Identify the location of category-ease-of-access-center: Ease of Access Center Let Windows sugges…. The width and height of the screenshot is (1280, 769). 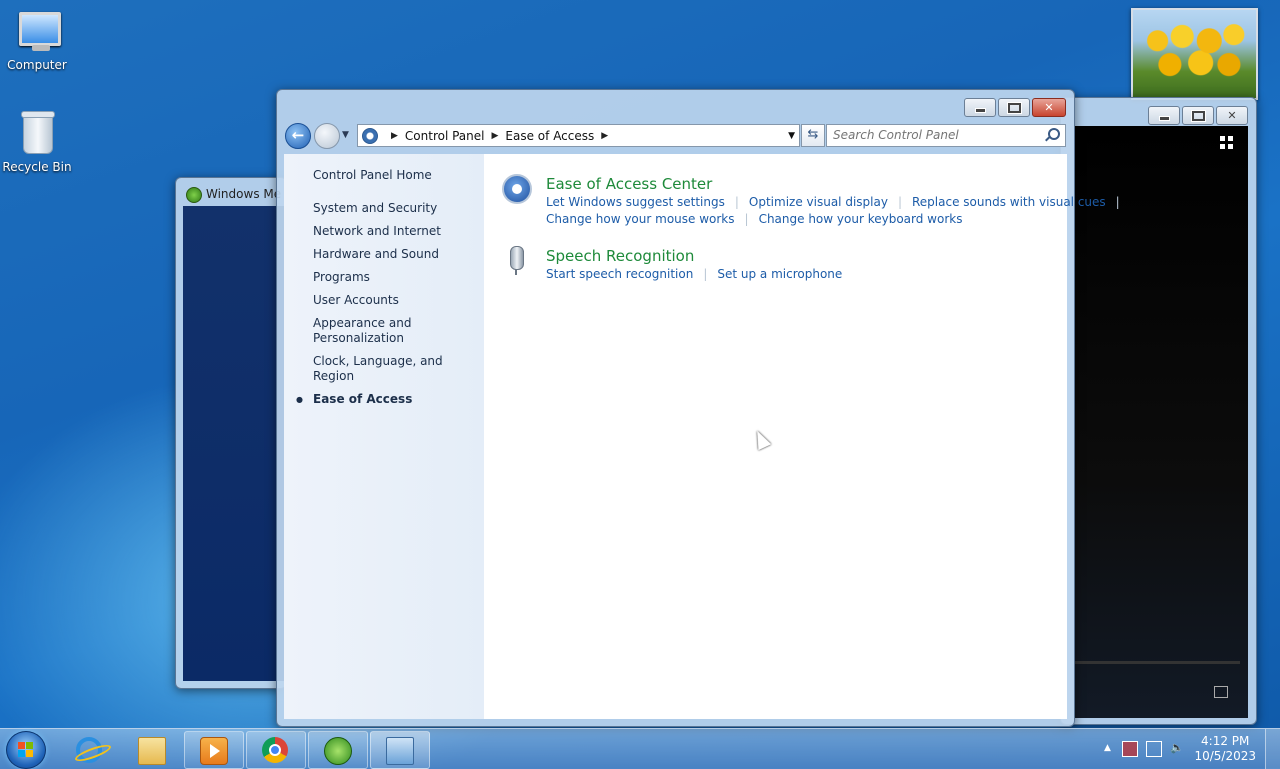
(811, 201).